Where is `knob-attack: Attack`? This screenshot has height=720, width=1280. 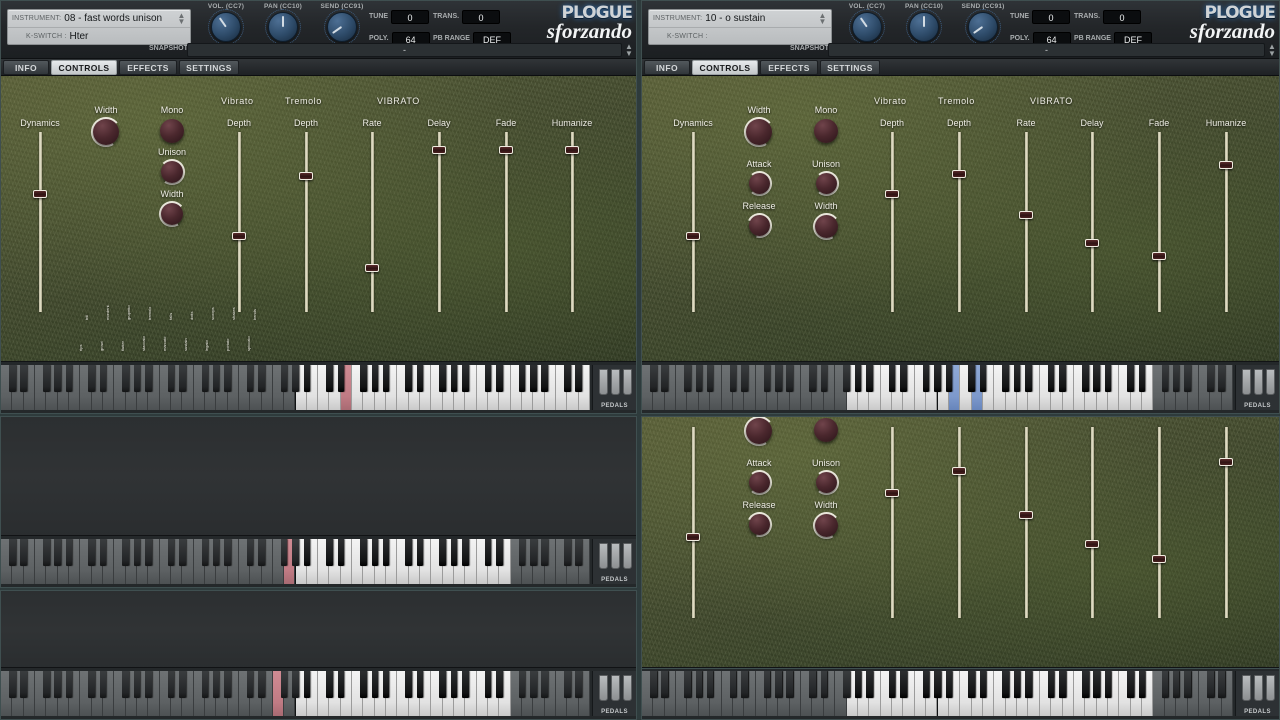 knob-attack: Attack is located at coordinates (759, 177).